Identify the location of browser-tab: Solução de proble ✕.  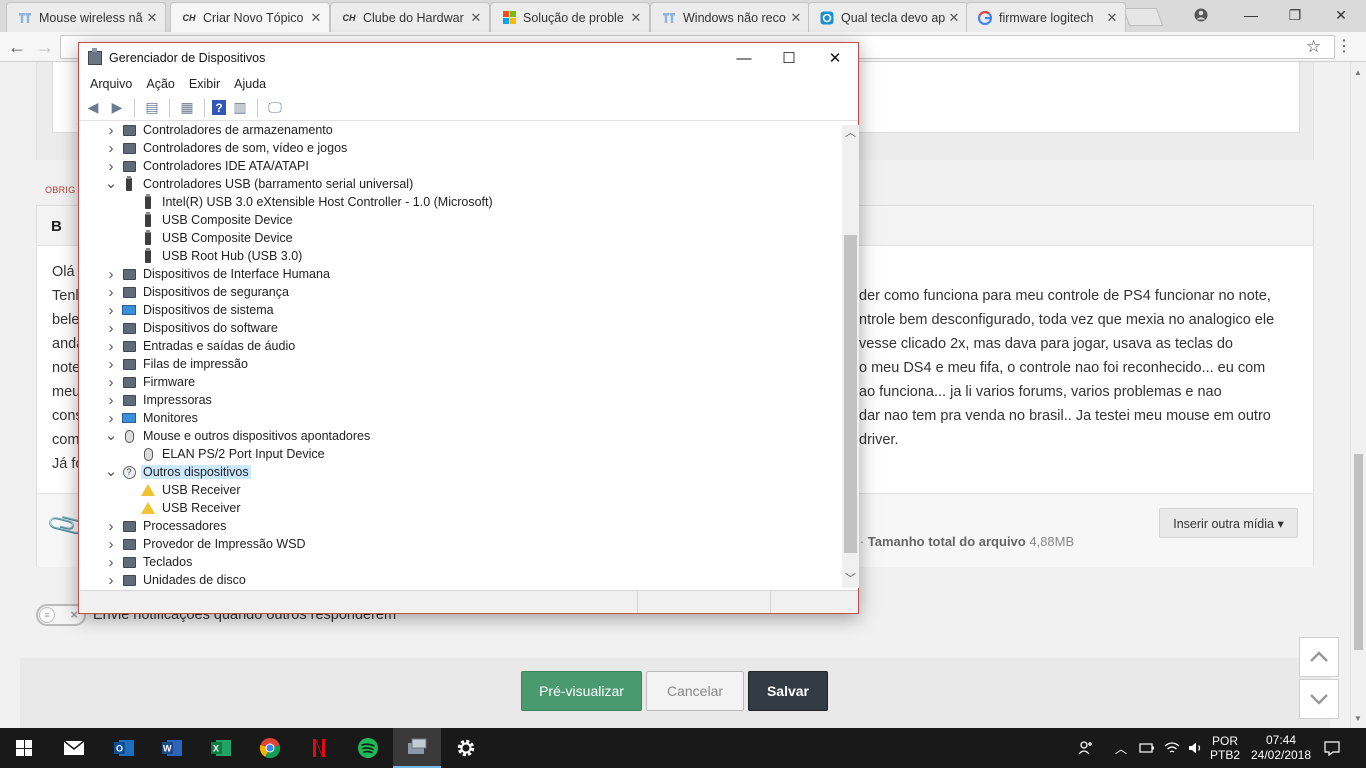
(570, 17).